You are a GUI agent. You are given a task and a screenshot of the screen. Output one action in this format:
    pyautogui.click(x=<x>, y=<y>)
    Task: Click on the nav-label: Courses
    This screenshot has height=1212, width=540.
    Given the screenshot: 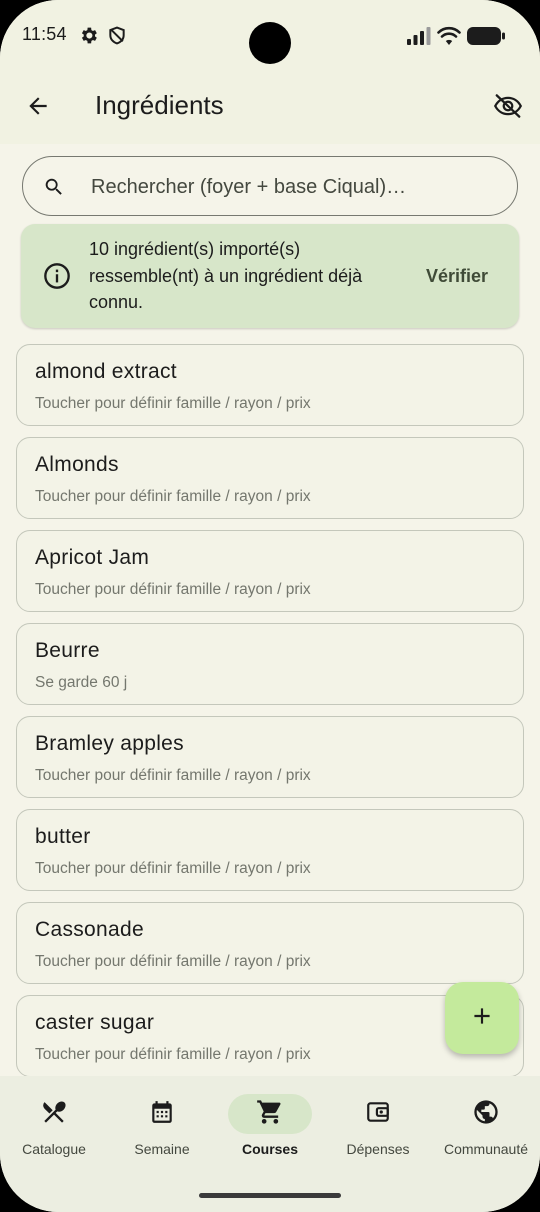 What is the action you would take?
    pyautogui.click(x=270, y=1149)
    